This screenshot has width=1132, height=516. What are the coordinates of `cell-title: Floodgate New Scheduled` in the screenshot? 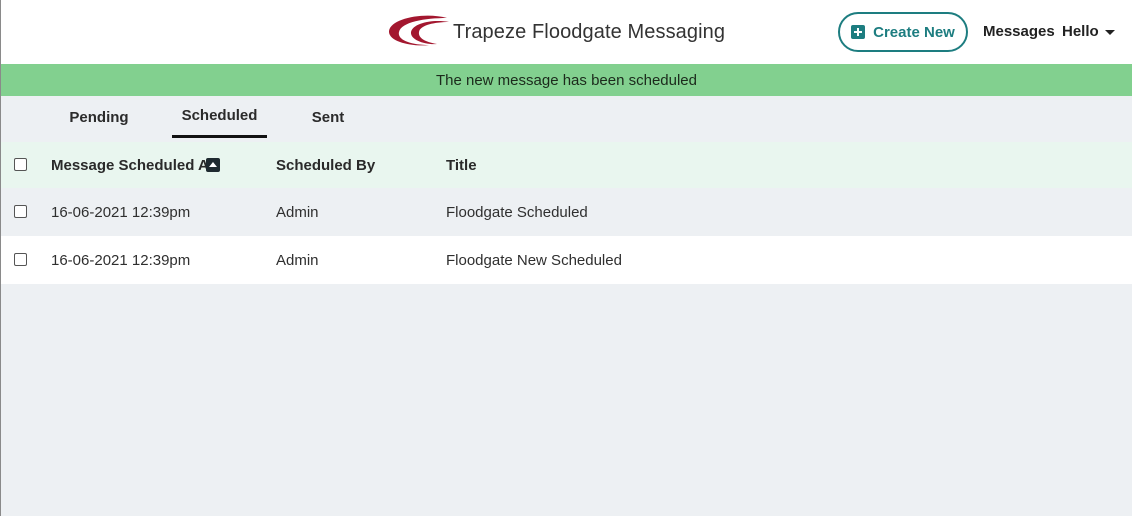 It's located at (534, 260).